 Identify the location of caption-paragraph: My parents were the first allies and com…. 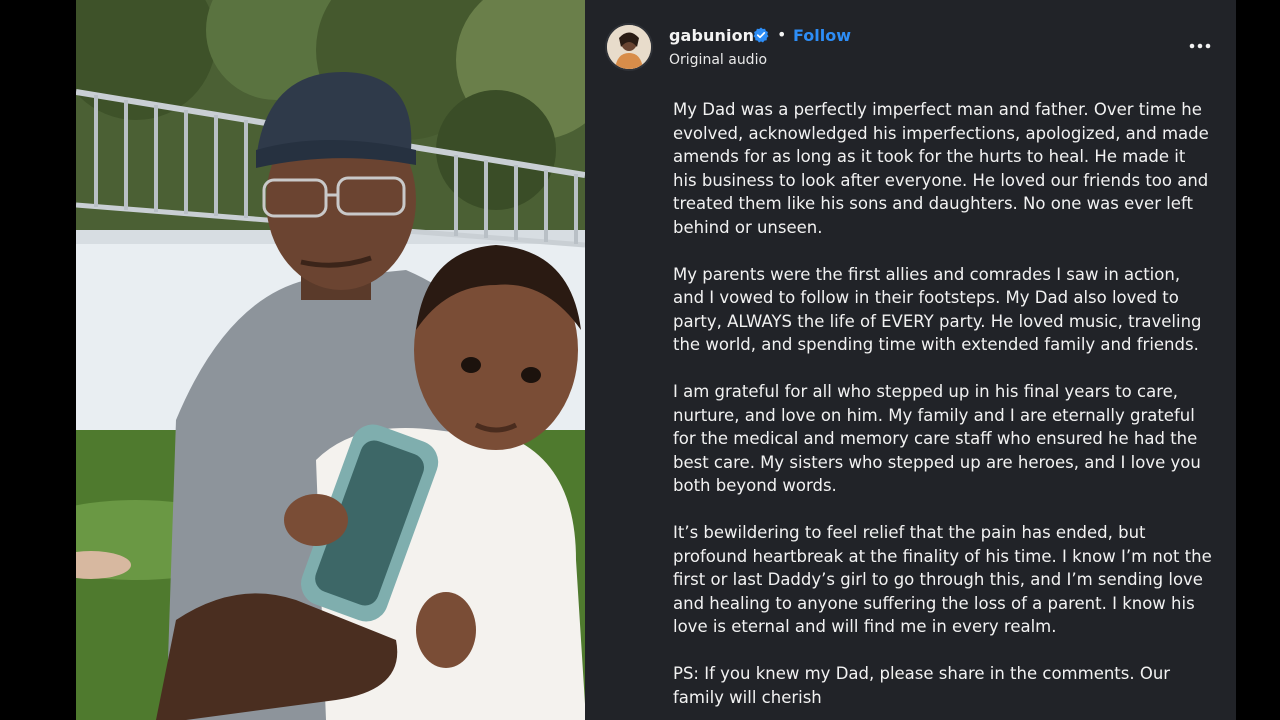
(937, 309).